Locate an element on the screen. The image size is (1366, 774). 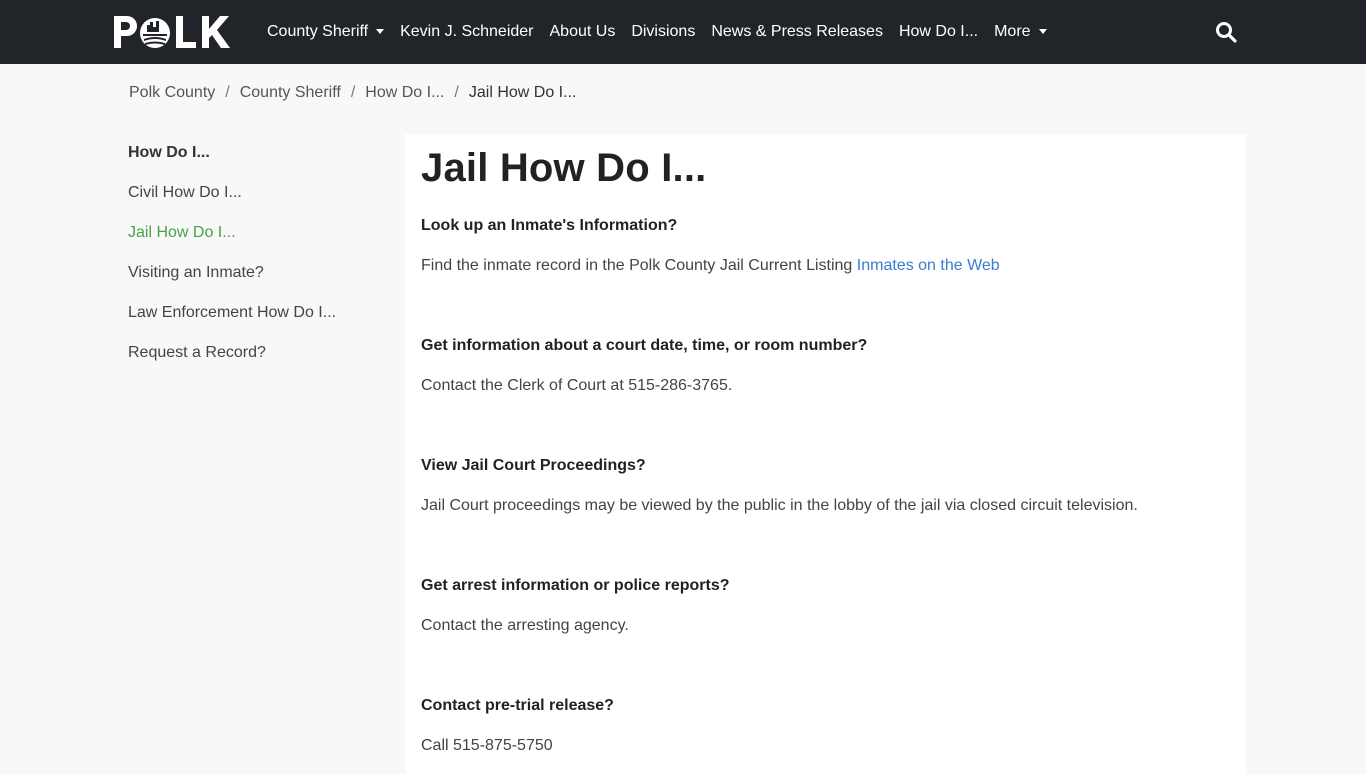
polk-logo is located at coordinates (178, 32).